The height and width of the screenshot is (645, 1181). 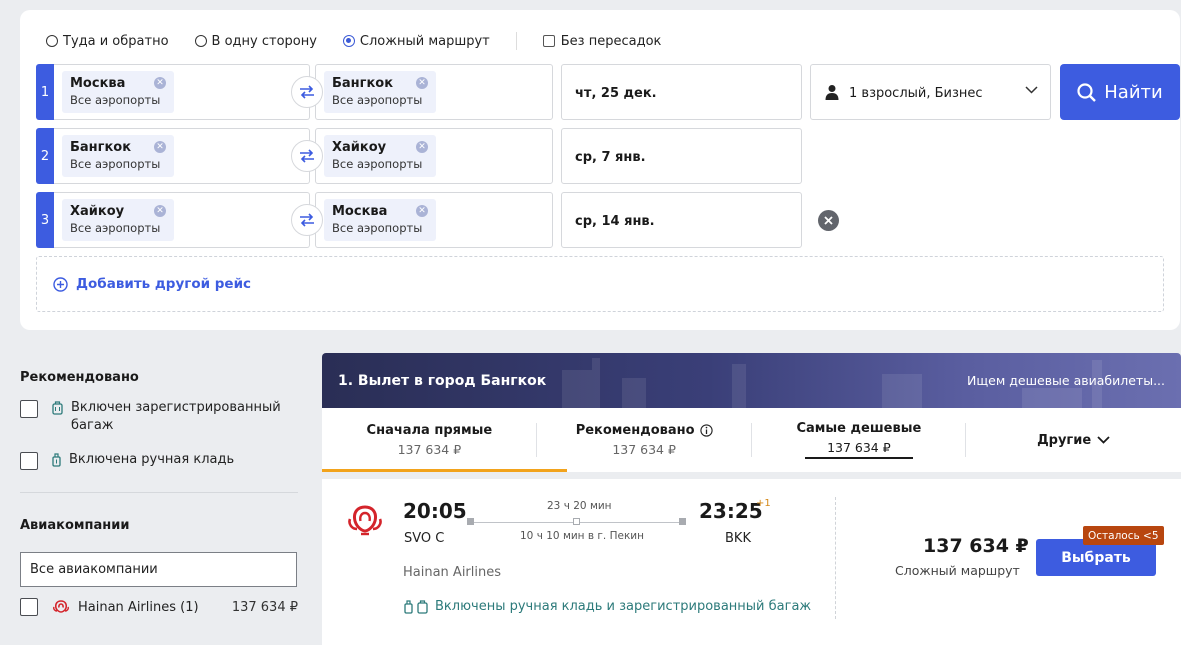 I want to click on date-field: ср, 7 янв., so click(x=681, y=156).